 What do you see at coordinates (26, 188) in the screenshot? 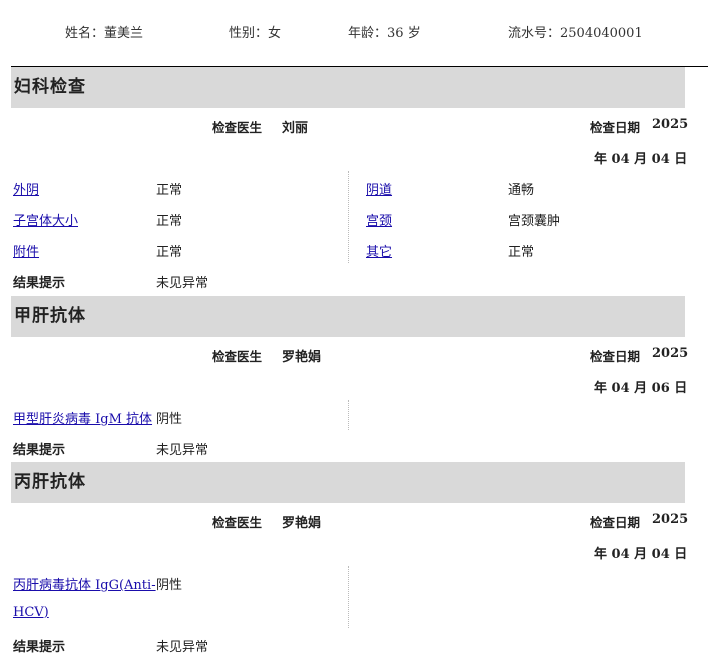
I see `item-vulva-link: 外阴` at bounding box center [26, 188].